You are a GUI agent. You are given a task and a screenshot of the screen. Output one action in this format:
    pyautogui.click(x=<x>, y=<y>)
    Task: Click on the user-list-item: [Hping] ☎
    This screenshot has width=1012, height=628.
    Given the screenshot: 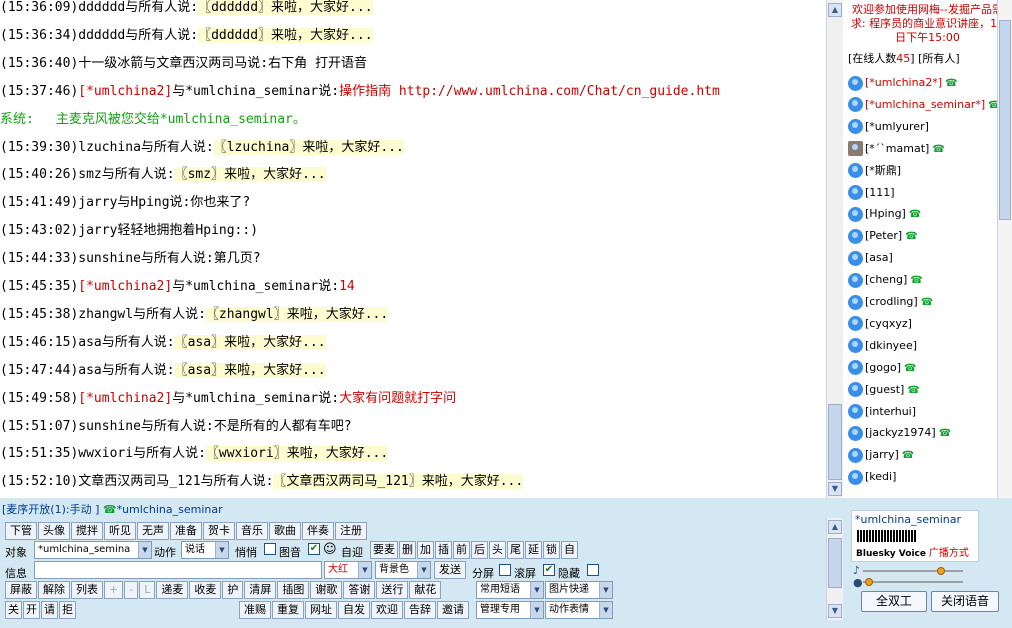 What is the action you would take?
    pyautogui.click(x=884, y=216)
    